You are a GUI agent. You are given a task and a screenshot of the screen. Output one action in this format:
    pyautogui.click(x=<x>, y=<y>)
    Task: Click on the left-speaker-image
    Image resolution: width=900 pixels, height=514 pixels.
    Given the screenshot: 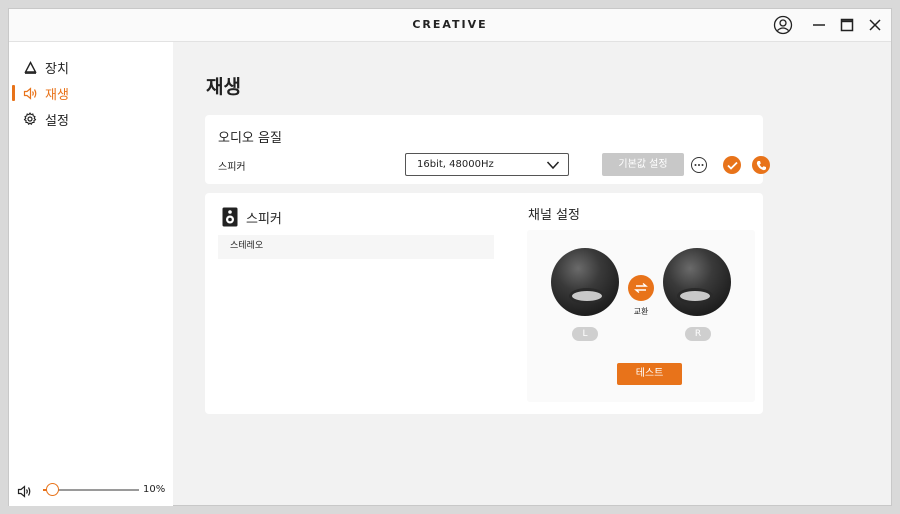 What is the action you would take?
    pyautogui.click(x=585, y=282)
    